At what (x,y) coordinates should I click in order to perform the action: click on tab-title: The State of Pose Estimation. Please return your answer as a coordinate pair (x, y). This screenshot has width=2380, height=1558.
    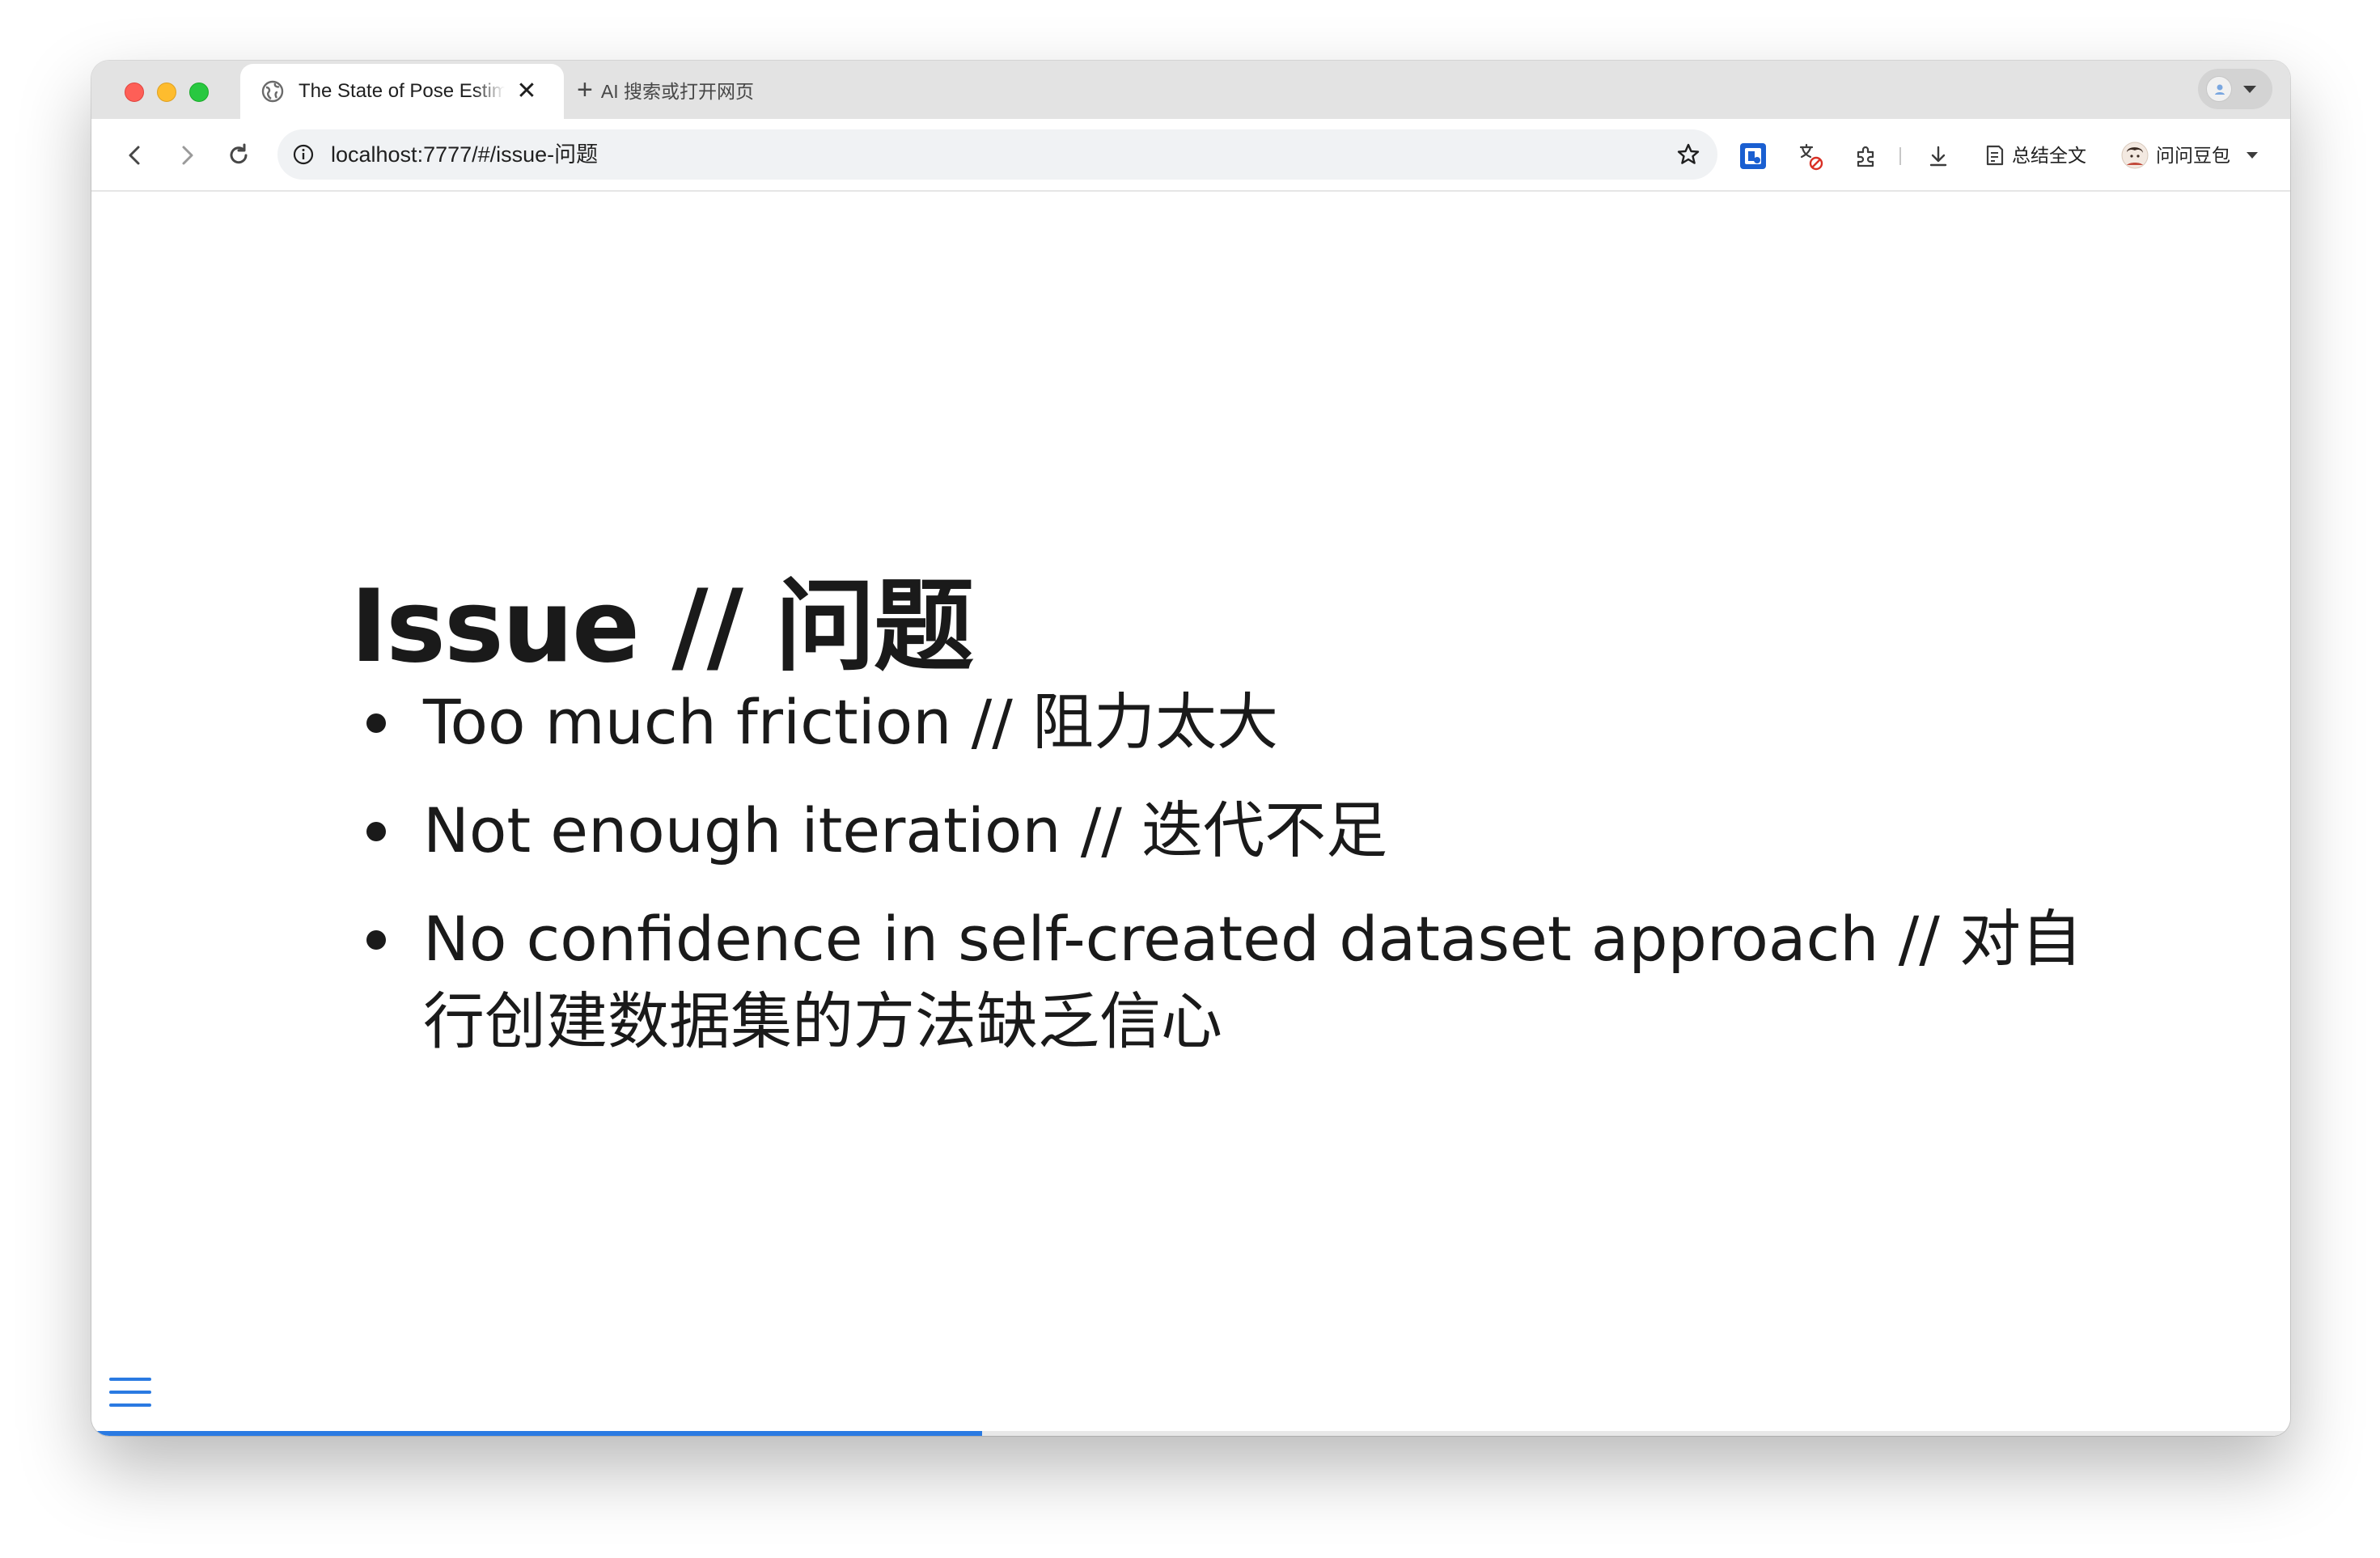
    Looking at the image, I should click on (402, 91).